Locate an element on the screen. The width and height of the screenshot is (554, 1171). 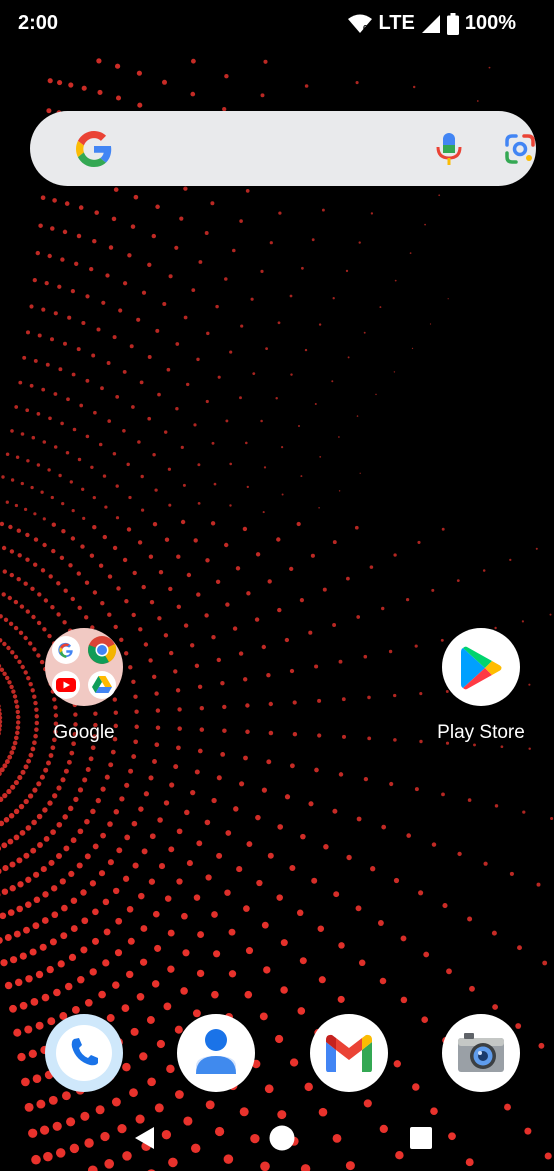
recents-icon is located at coordinates (421, 1138).